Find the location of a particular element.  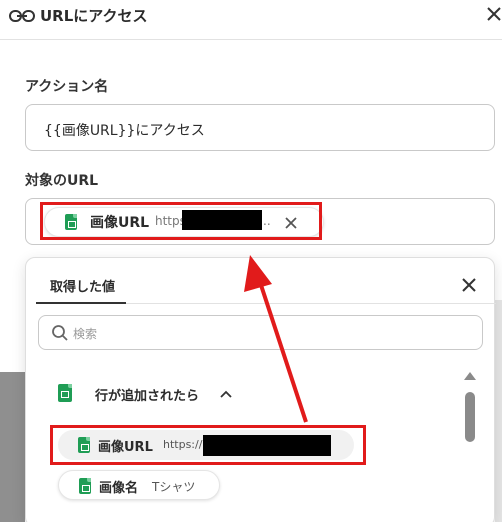

trigger-group-header: 行が追加されたら is located at coordinates (146, 393).